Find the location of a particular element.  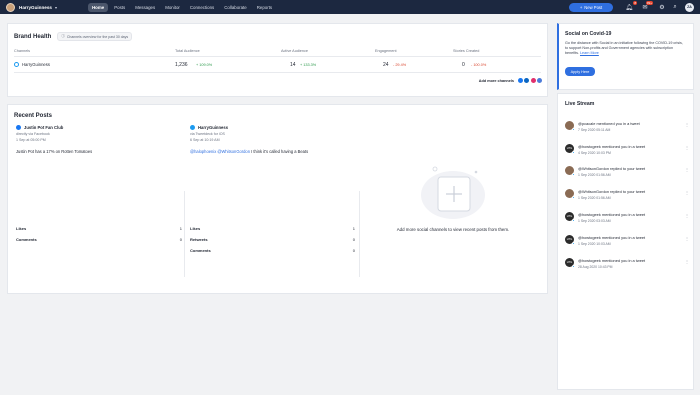

stat-label: Comments is located at coordinates (26, 239).